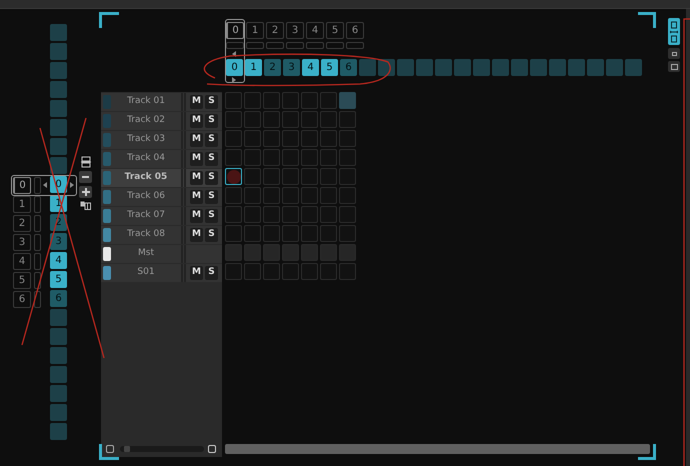  I want to click on clip-slot, so click(347, 100).